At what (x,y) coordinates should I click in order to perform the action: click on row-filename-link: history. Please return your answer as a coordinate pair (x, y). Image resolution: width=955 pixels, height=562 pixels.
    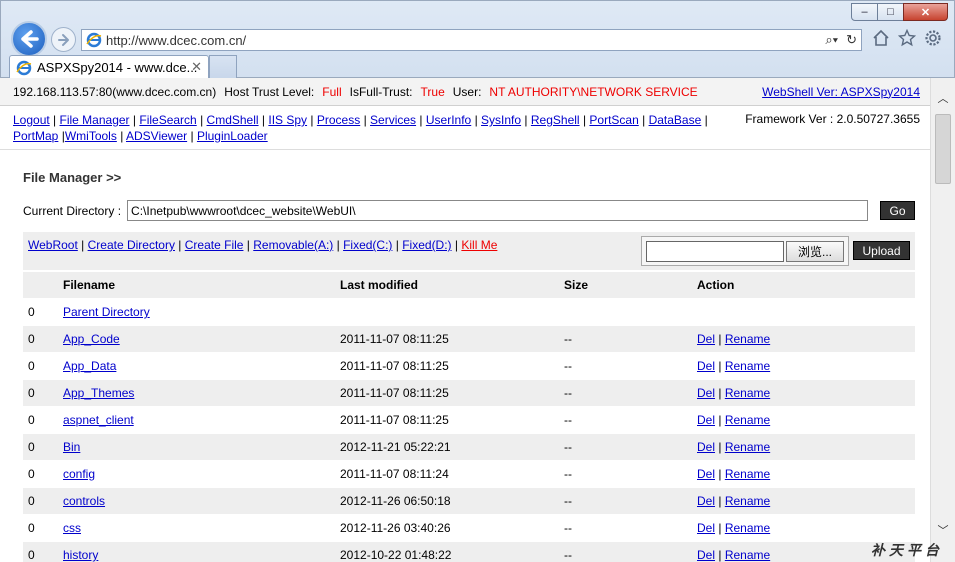
    Looking at the image, I should click on (80, 555).